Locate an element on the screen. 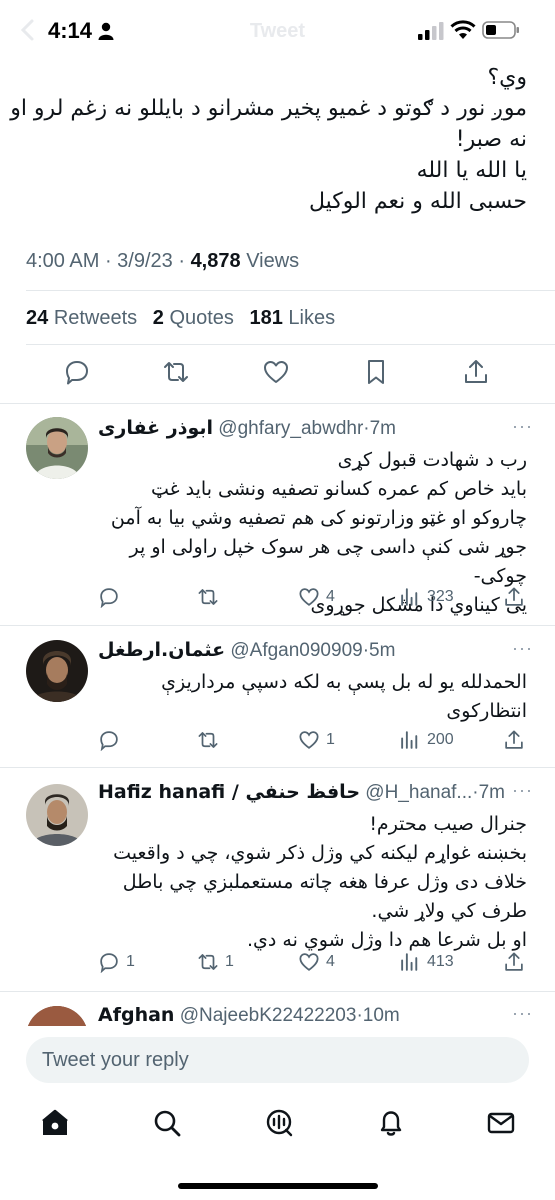  reply-action-bar: 1 1 4 413 is located at coordinates (313, 963).